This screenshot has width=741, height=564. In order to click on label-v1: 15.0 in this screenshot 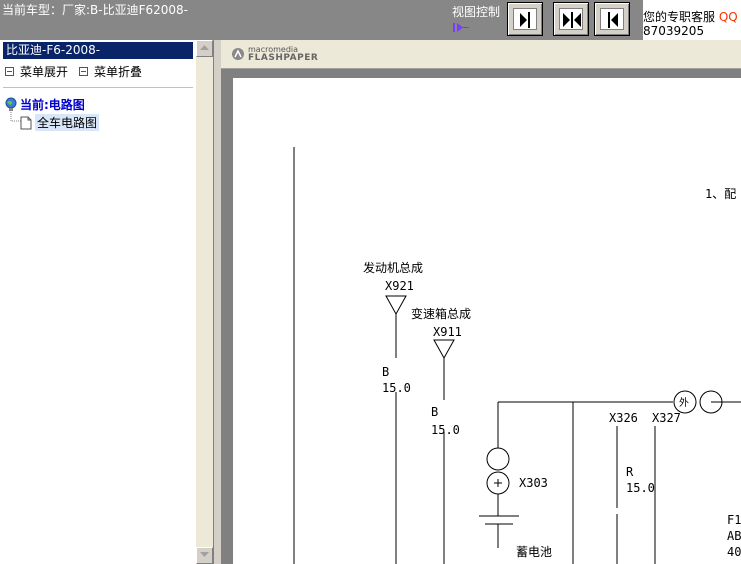, I will do `click(396, 388)`.